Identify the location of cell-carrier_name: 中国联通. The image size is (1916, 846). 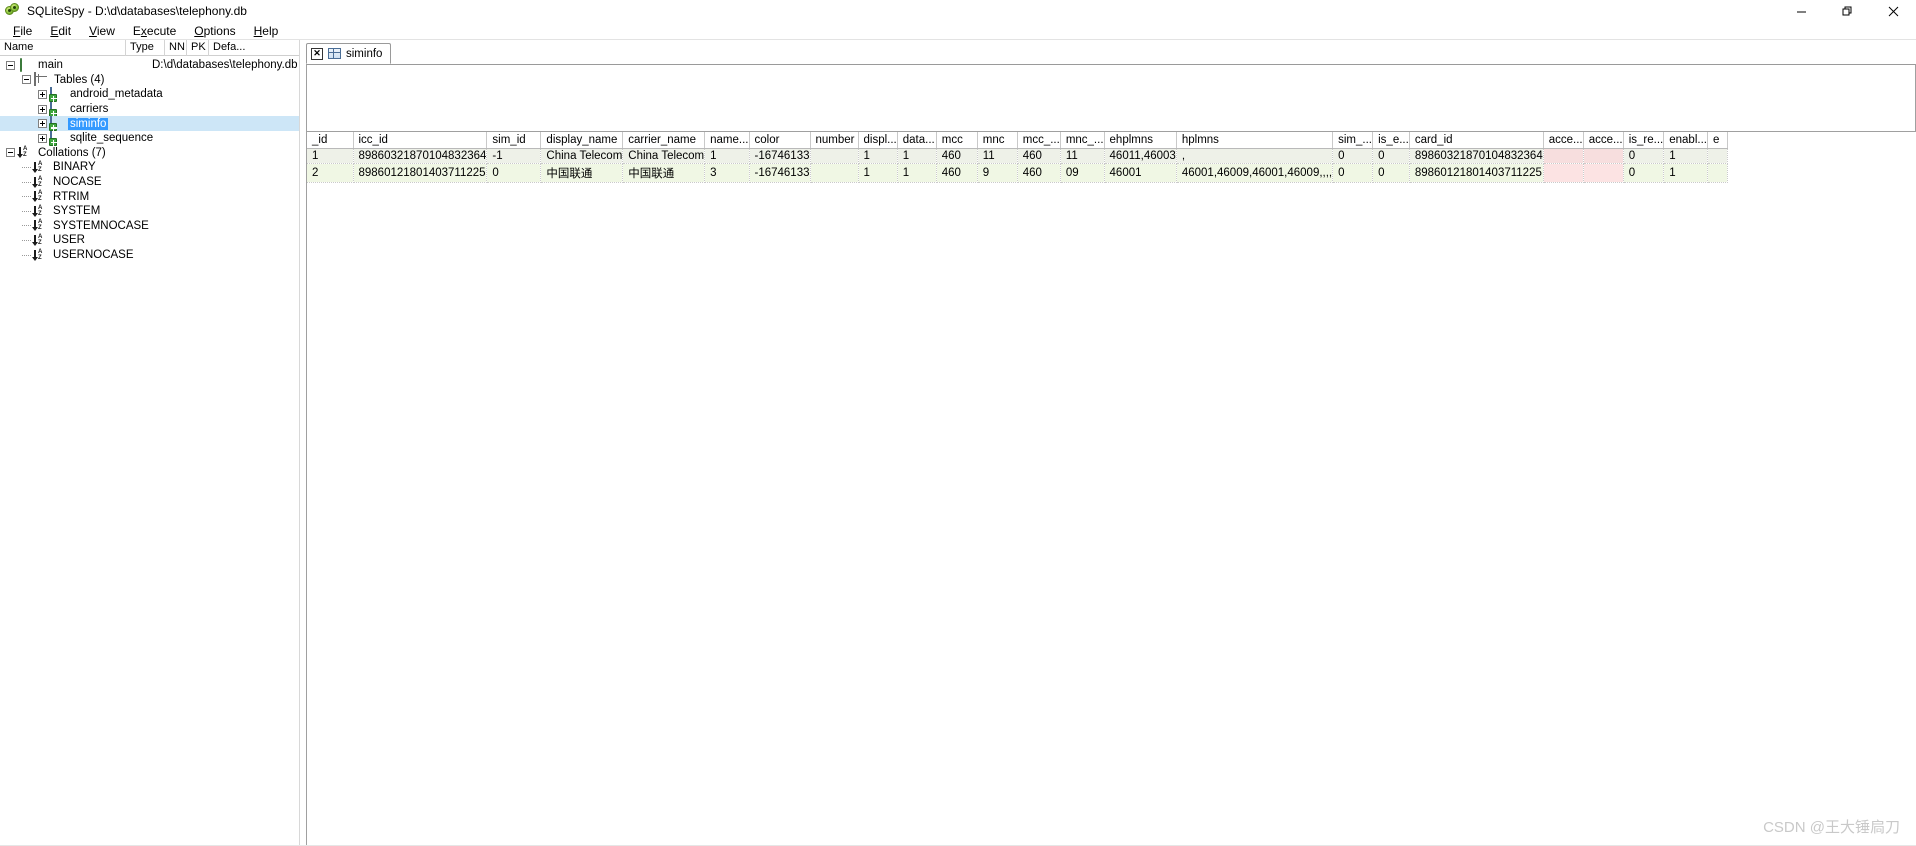
(664, 173).